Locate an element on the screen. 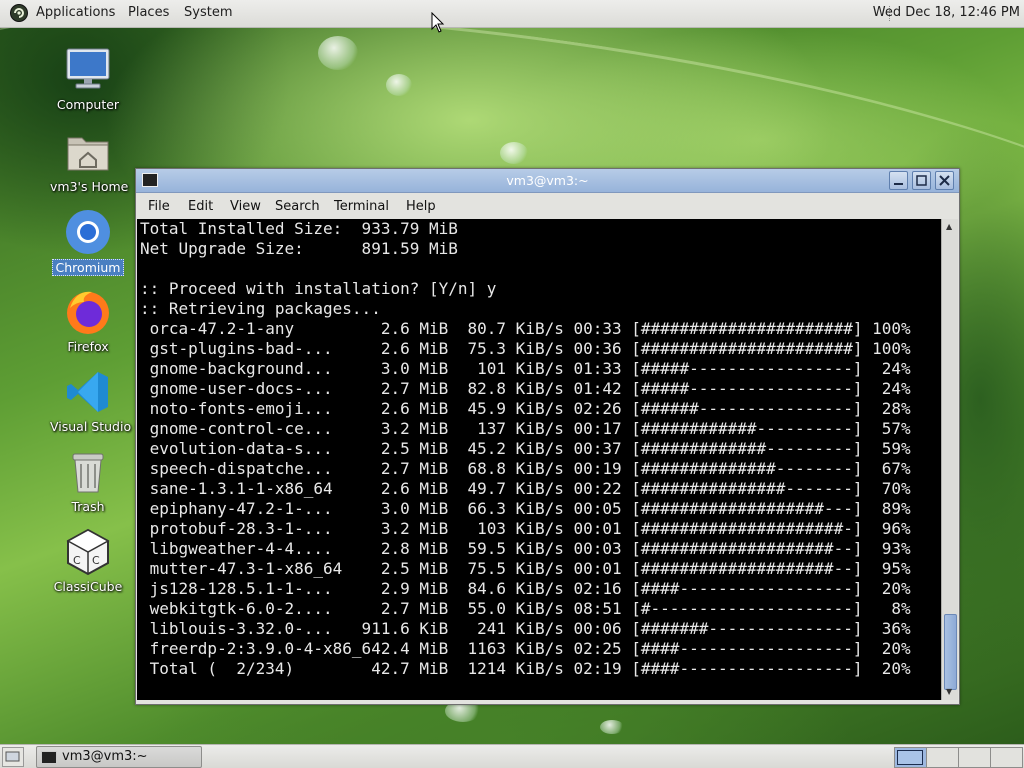  terminal-line: Net Upgrade Size: 891.59 MiB is located at coordinates (299, 248).